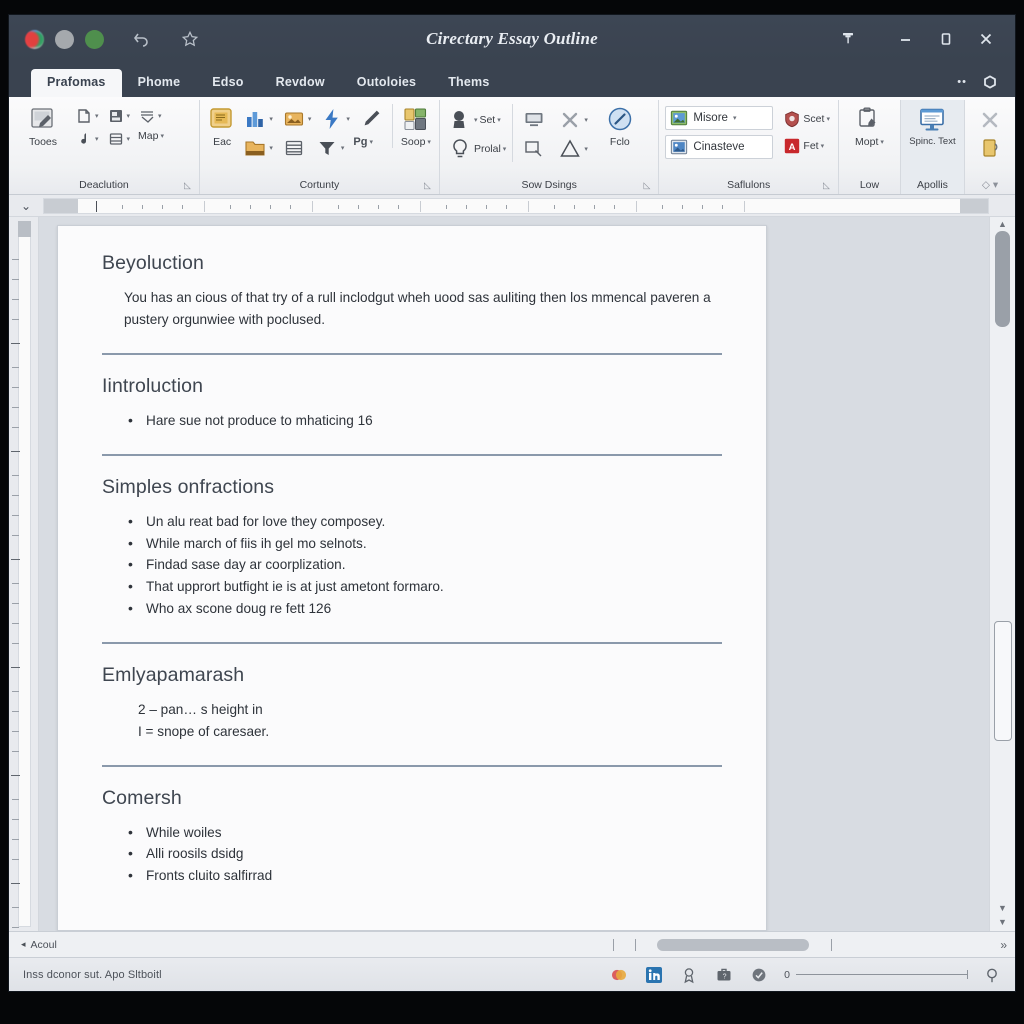  I want to click on ribbon-button-image: ▾, so click(297, 119).